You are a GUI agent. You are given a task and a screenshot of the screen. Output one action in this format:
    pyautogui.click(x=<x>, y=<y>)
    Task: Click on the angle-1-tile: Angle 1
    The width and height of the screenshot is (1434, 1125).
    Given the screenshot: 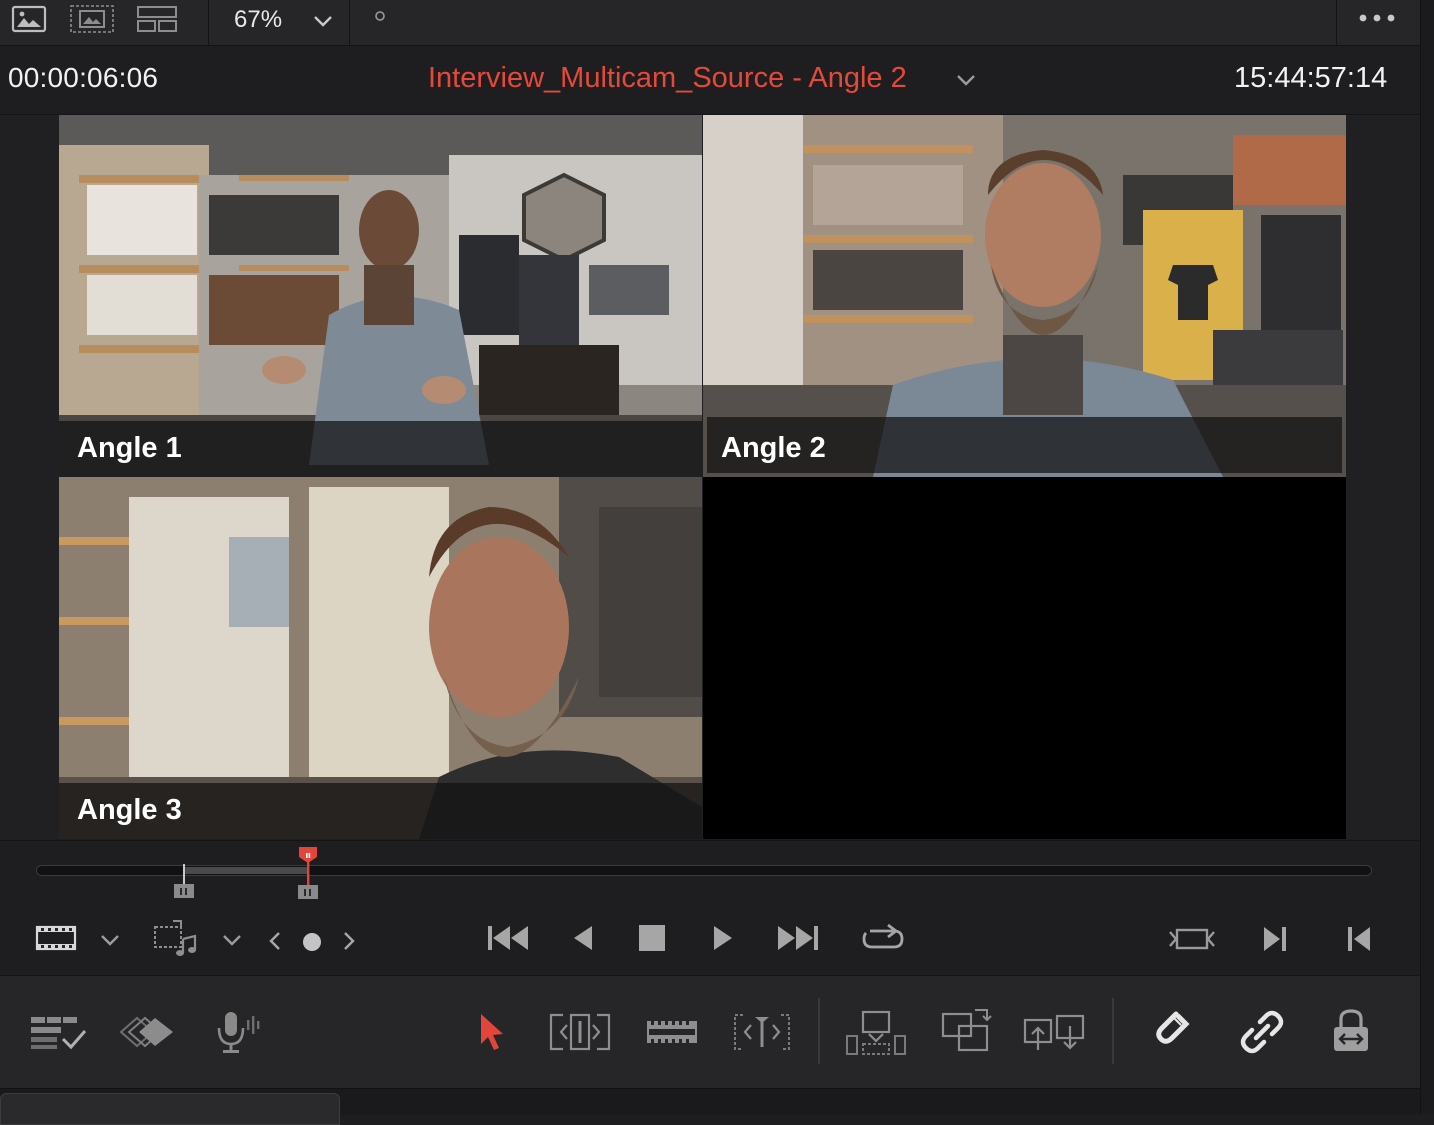 What is the action you would take?
    pyautogui.click(x=380, y=296)
    